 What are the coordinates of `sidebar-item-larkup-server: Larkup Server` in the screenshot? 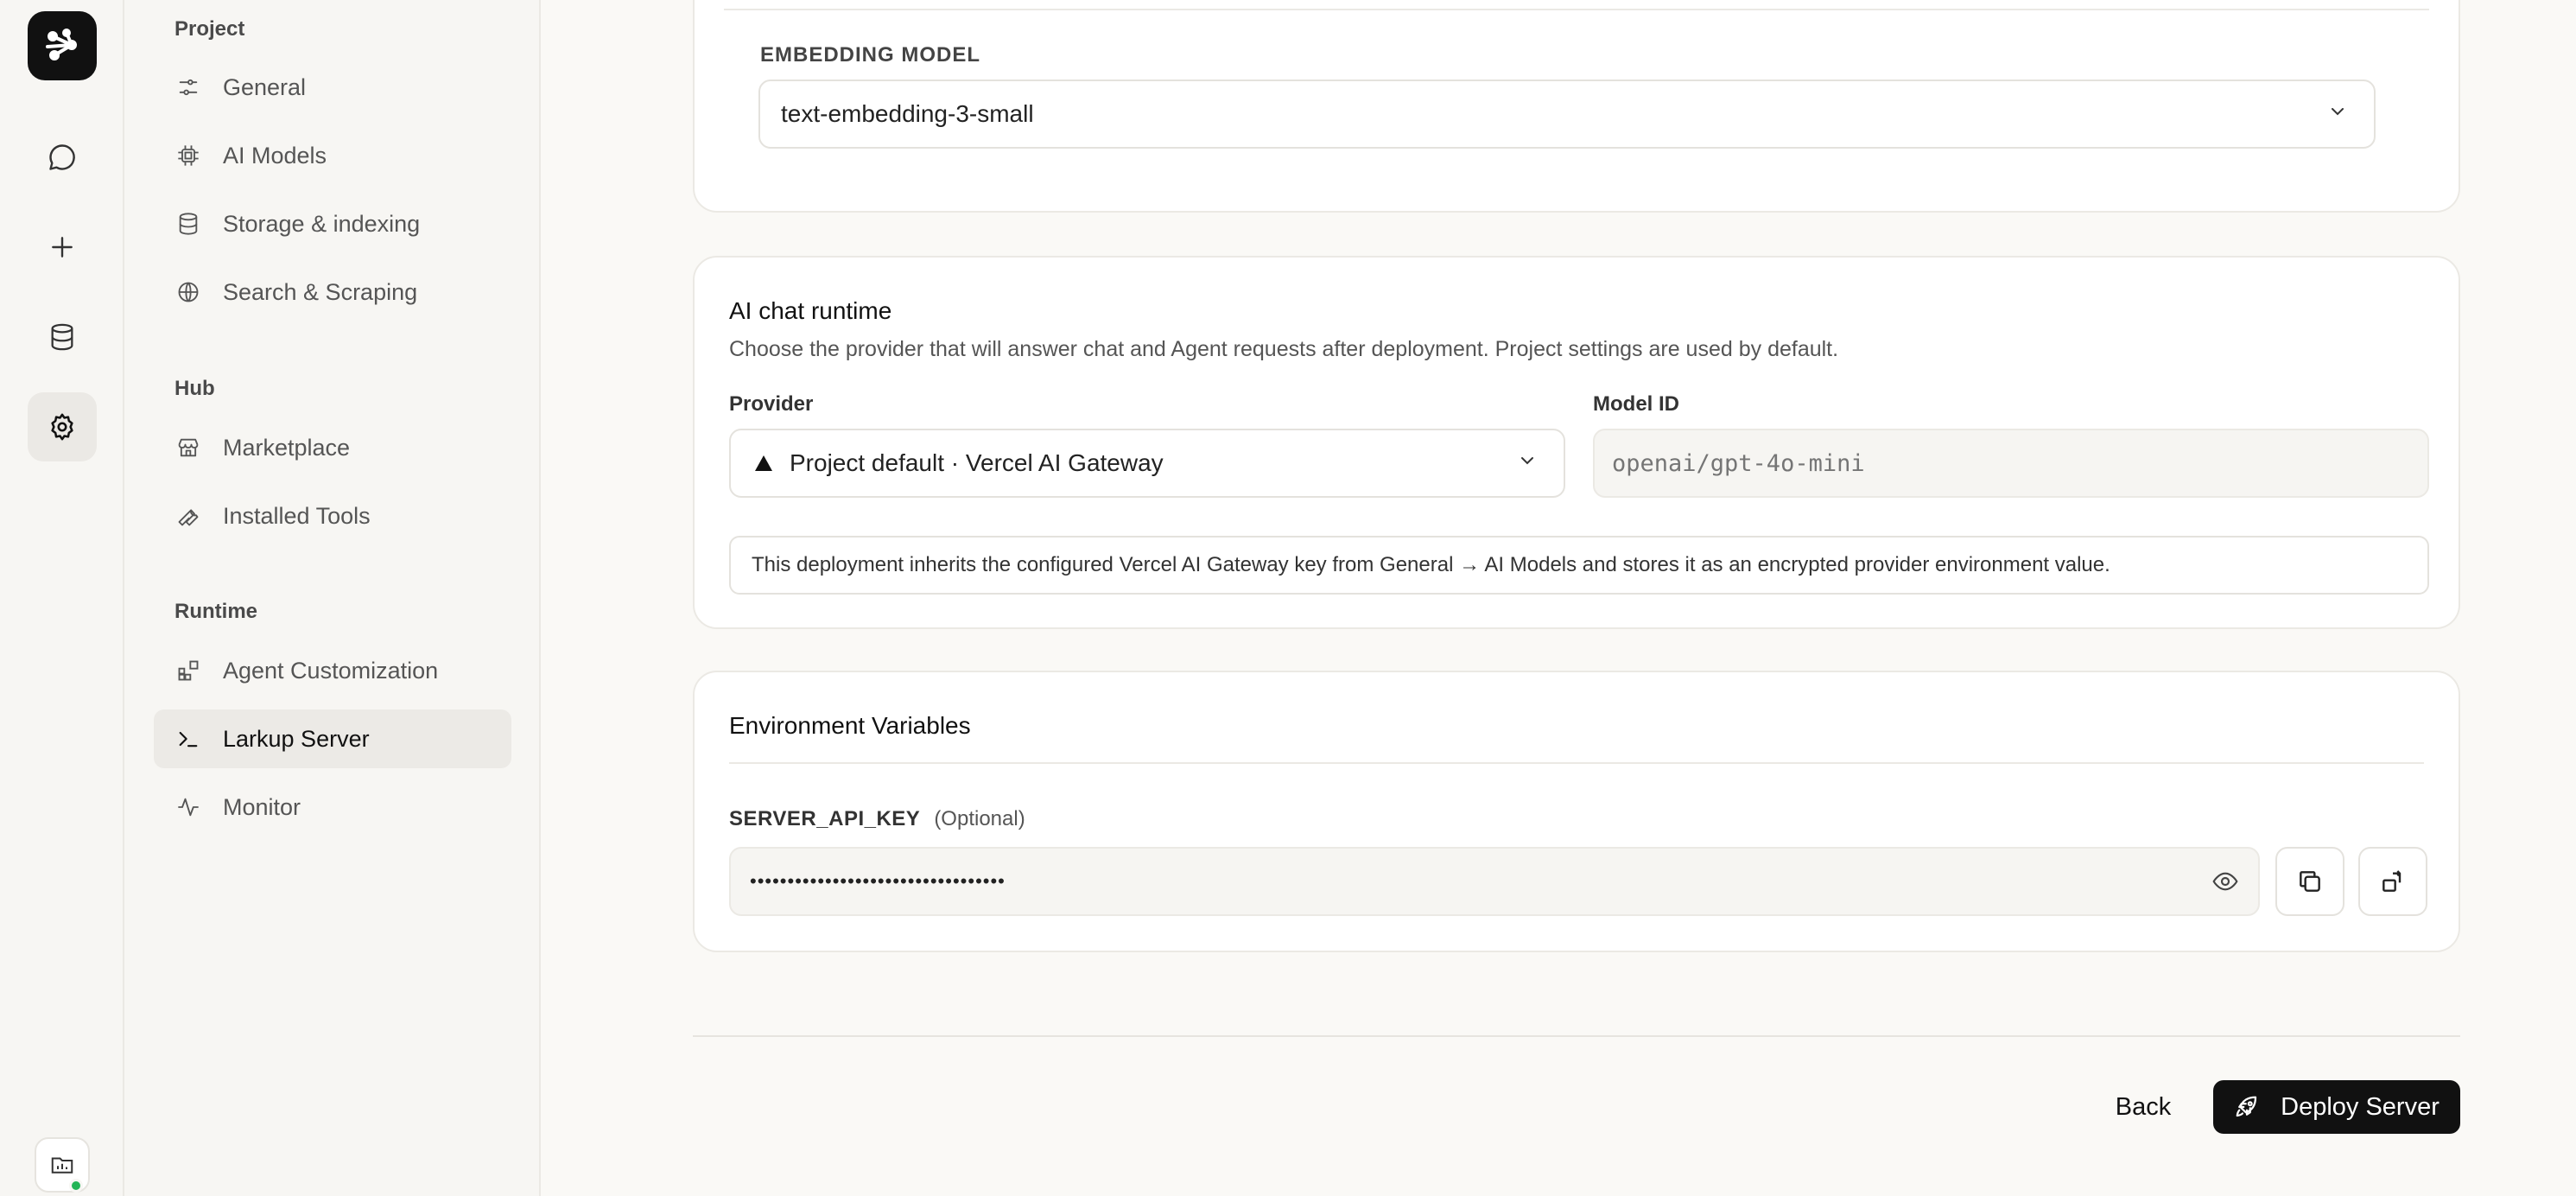 It's located at (332, 738).